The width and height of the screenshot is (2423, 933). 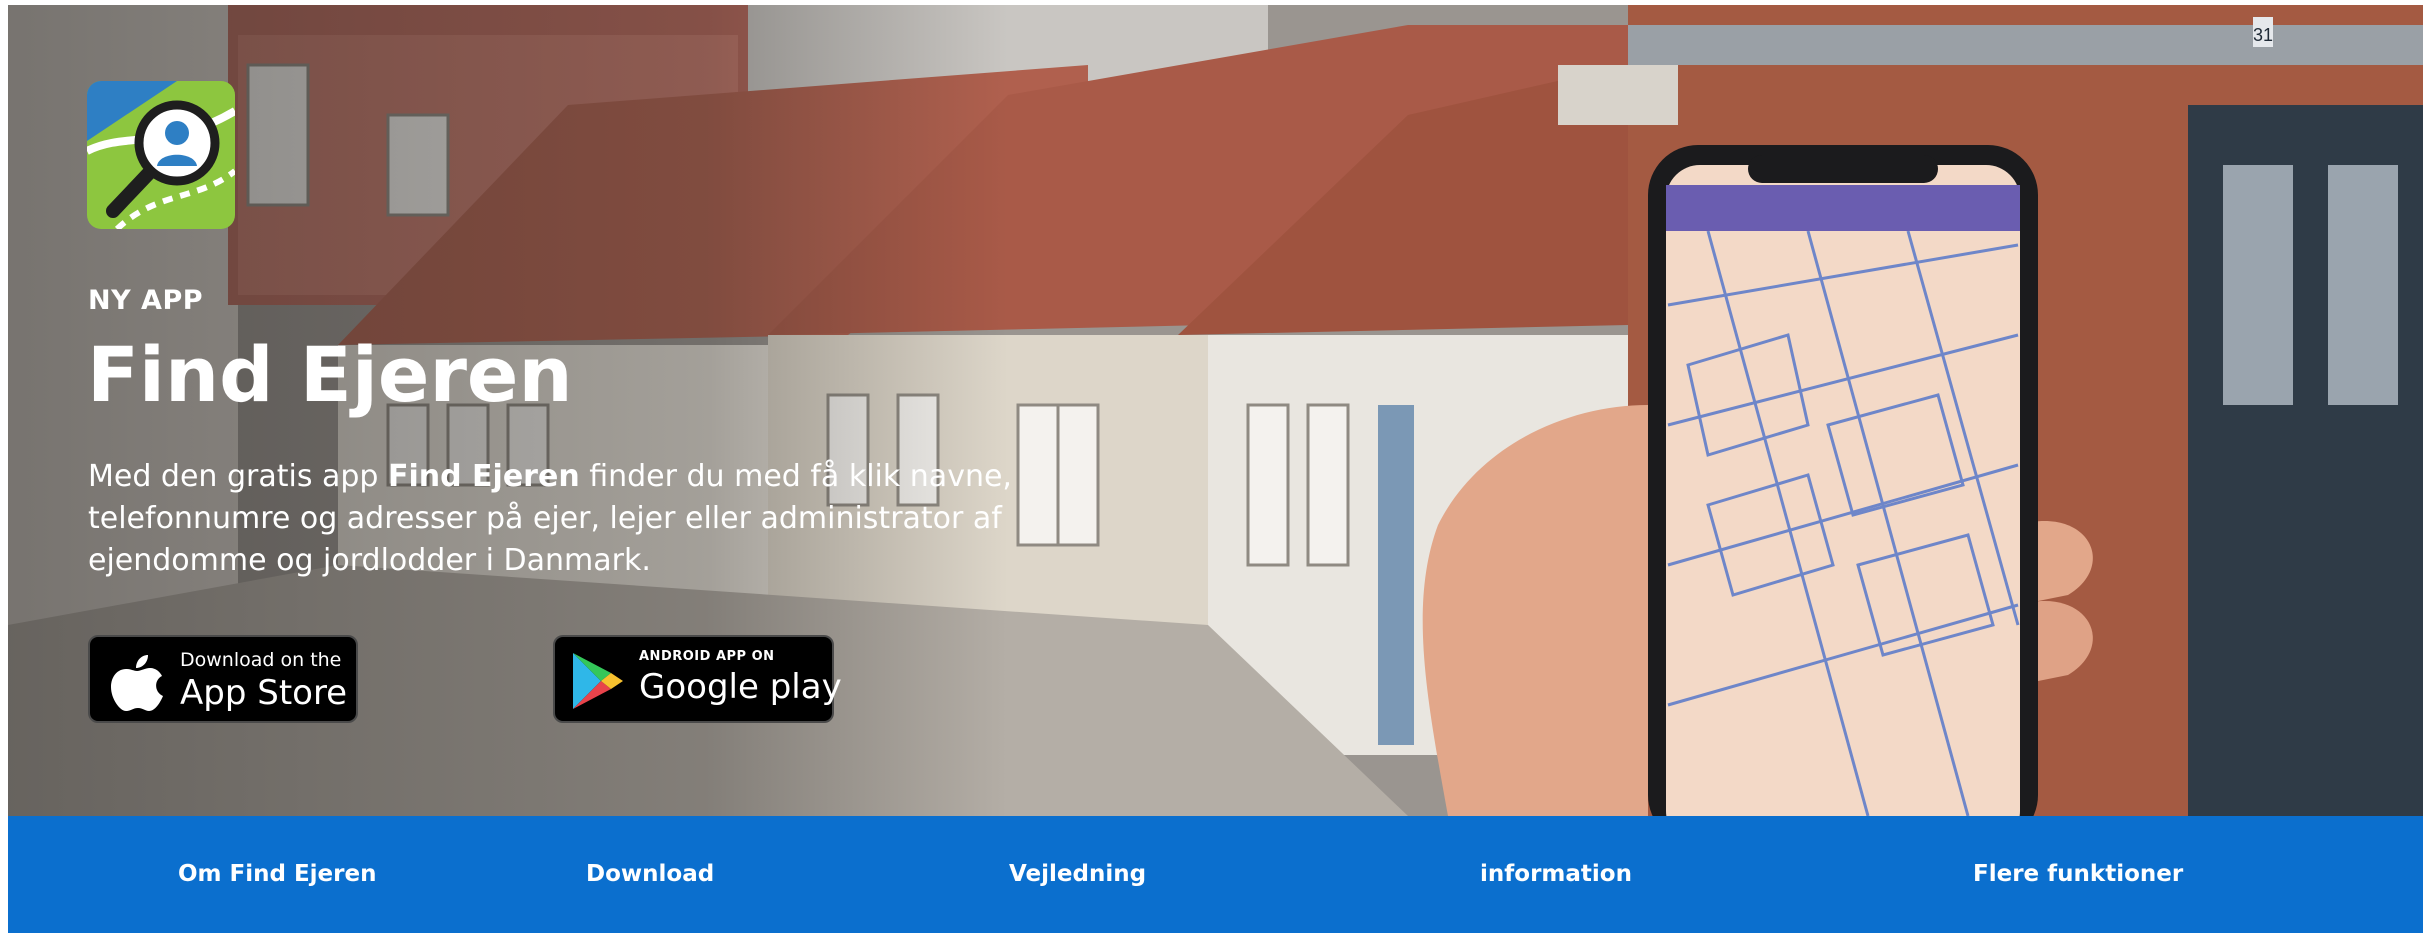 I want to click on app-store-button: Download on the App Store, so click(x=223, y=679).